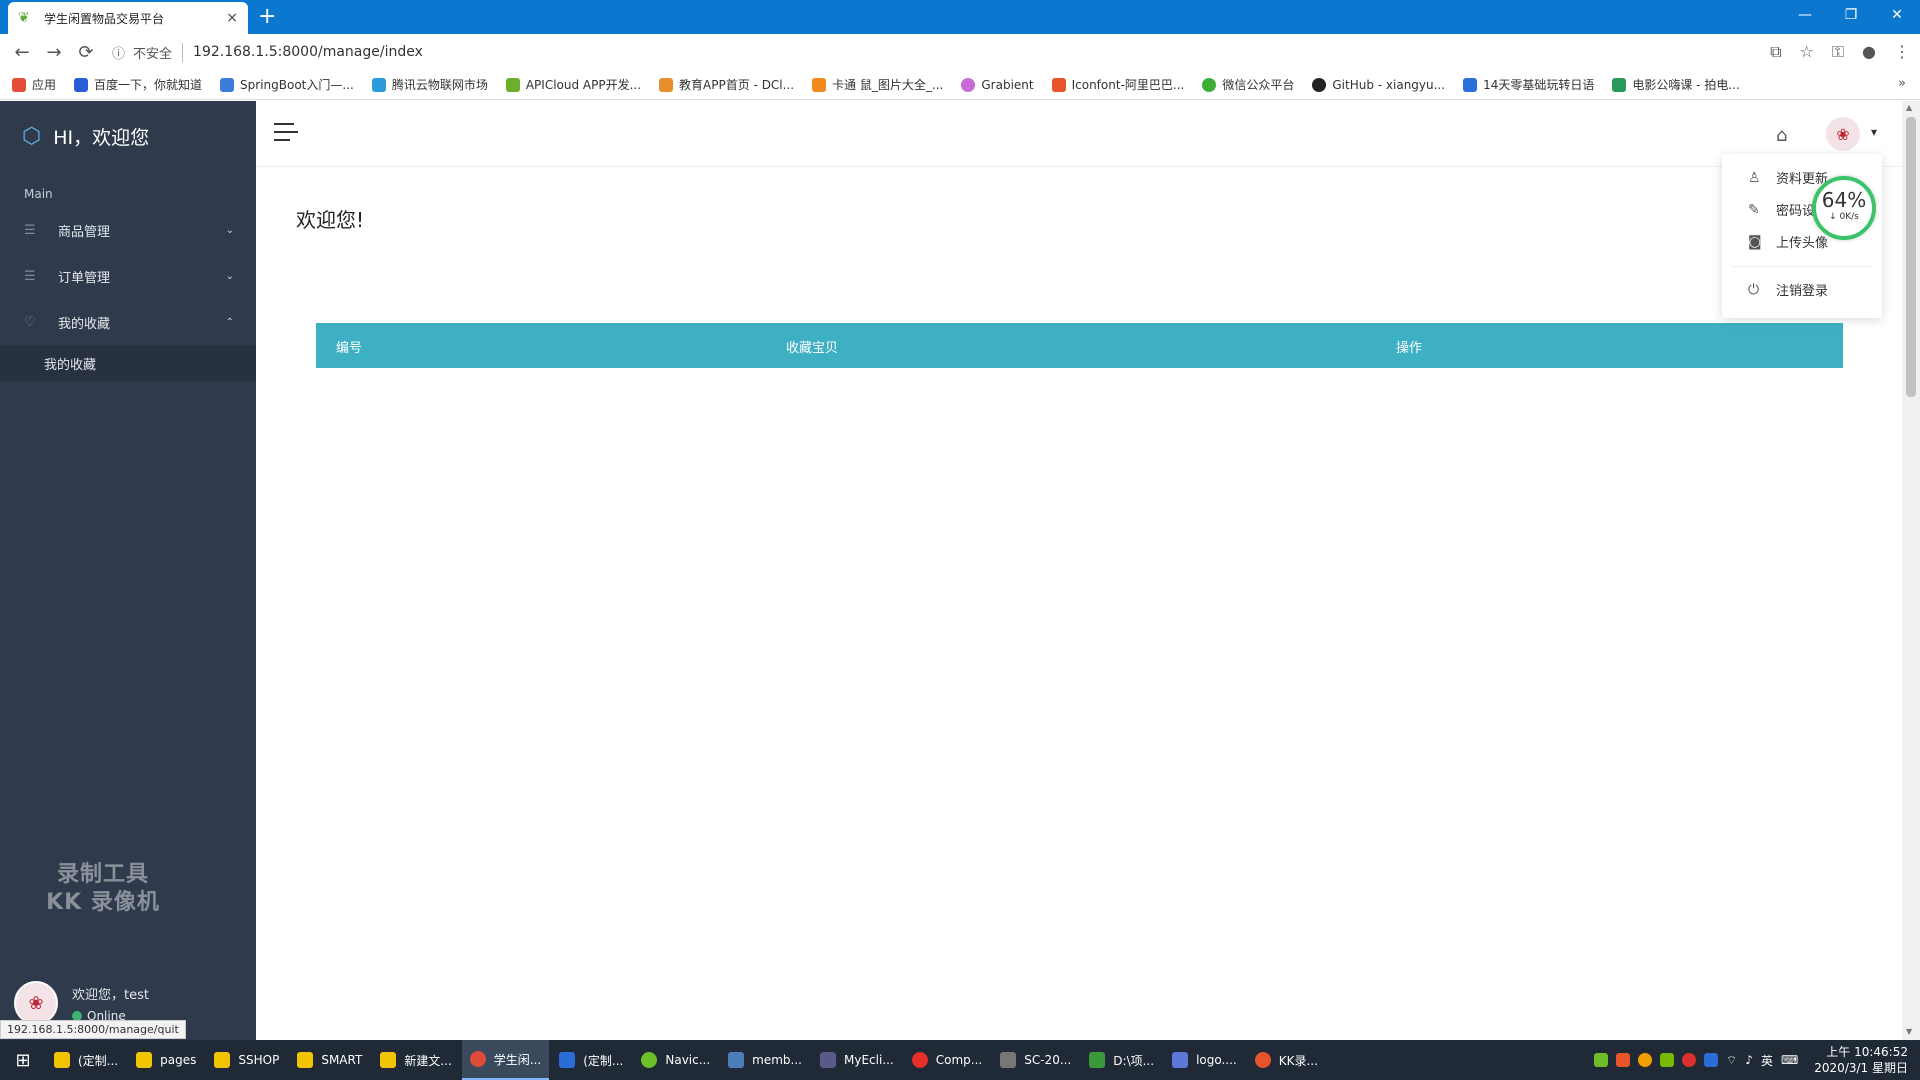 This screenshot has height=1080, width=1920. I want to click on menu-dots-icon: ⋮, so click(1902, 52).